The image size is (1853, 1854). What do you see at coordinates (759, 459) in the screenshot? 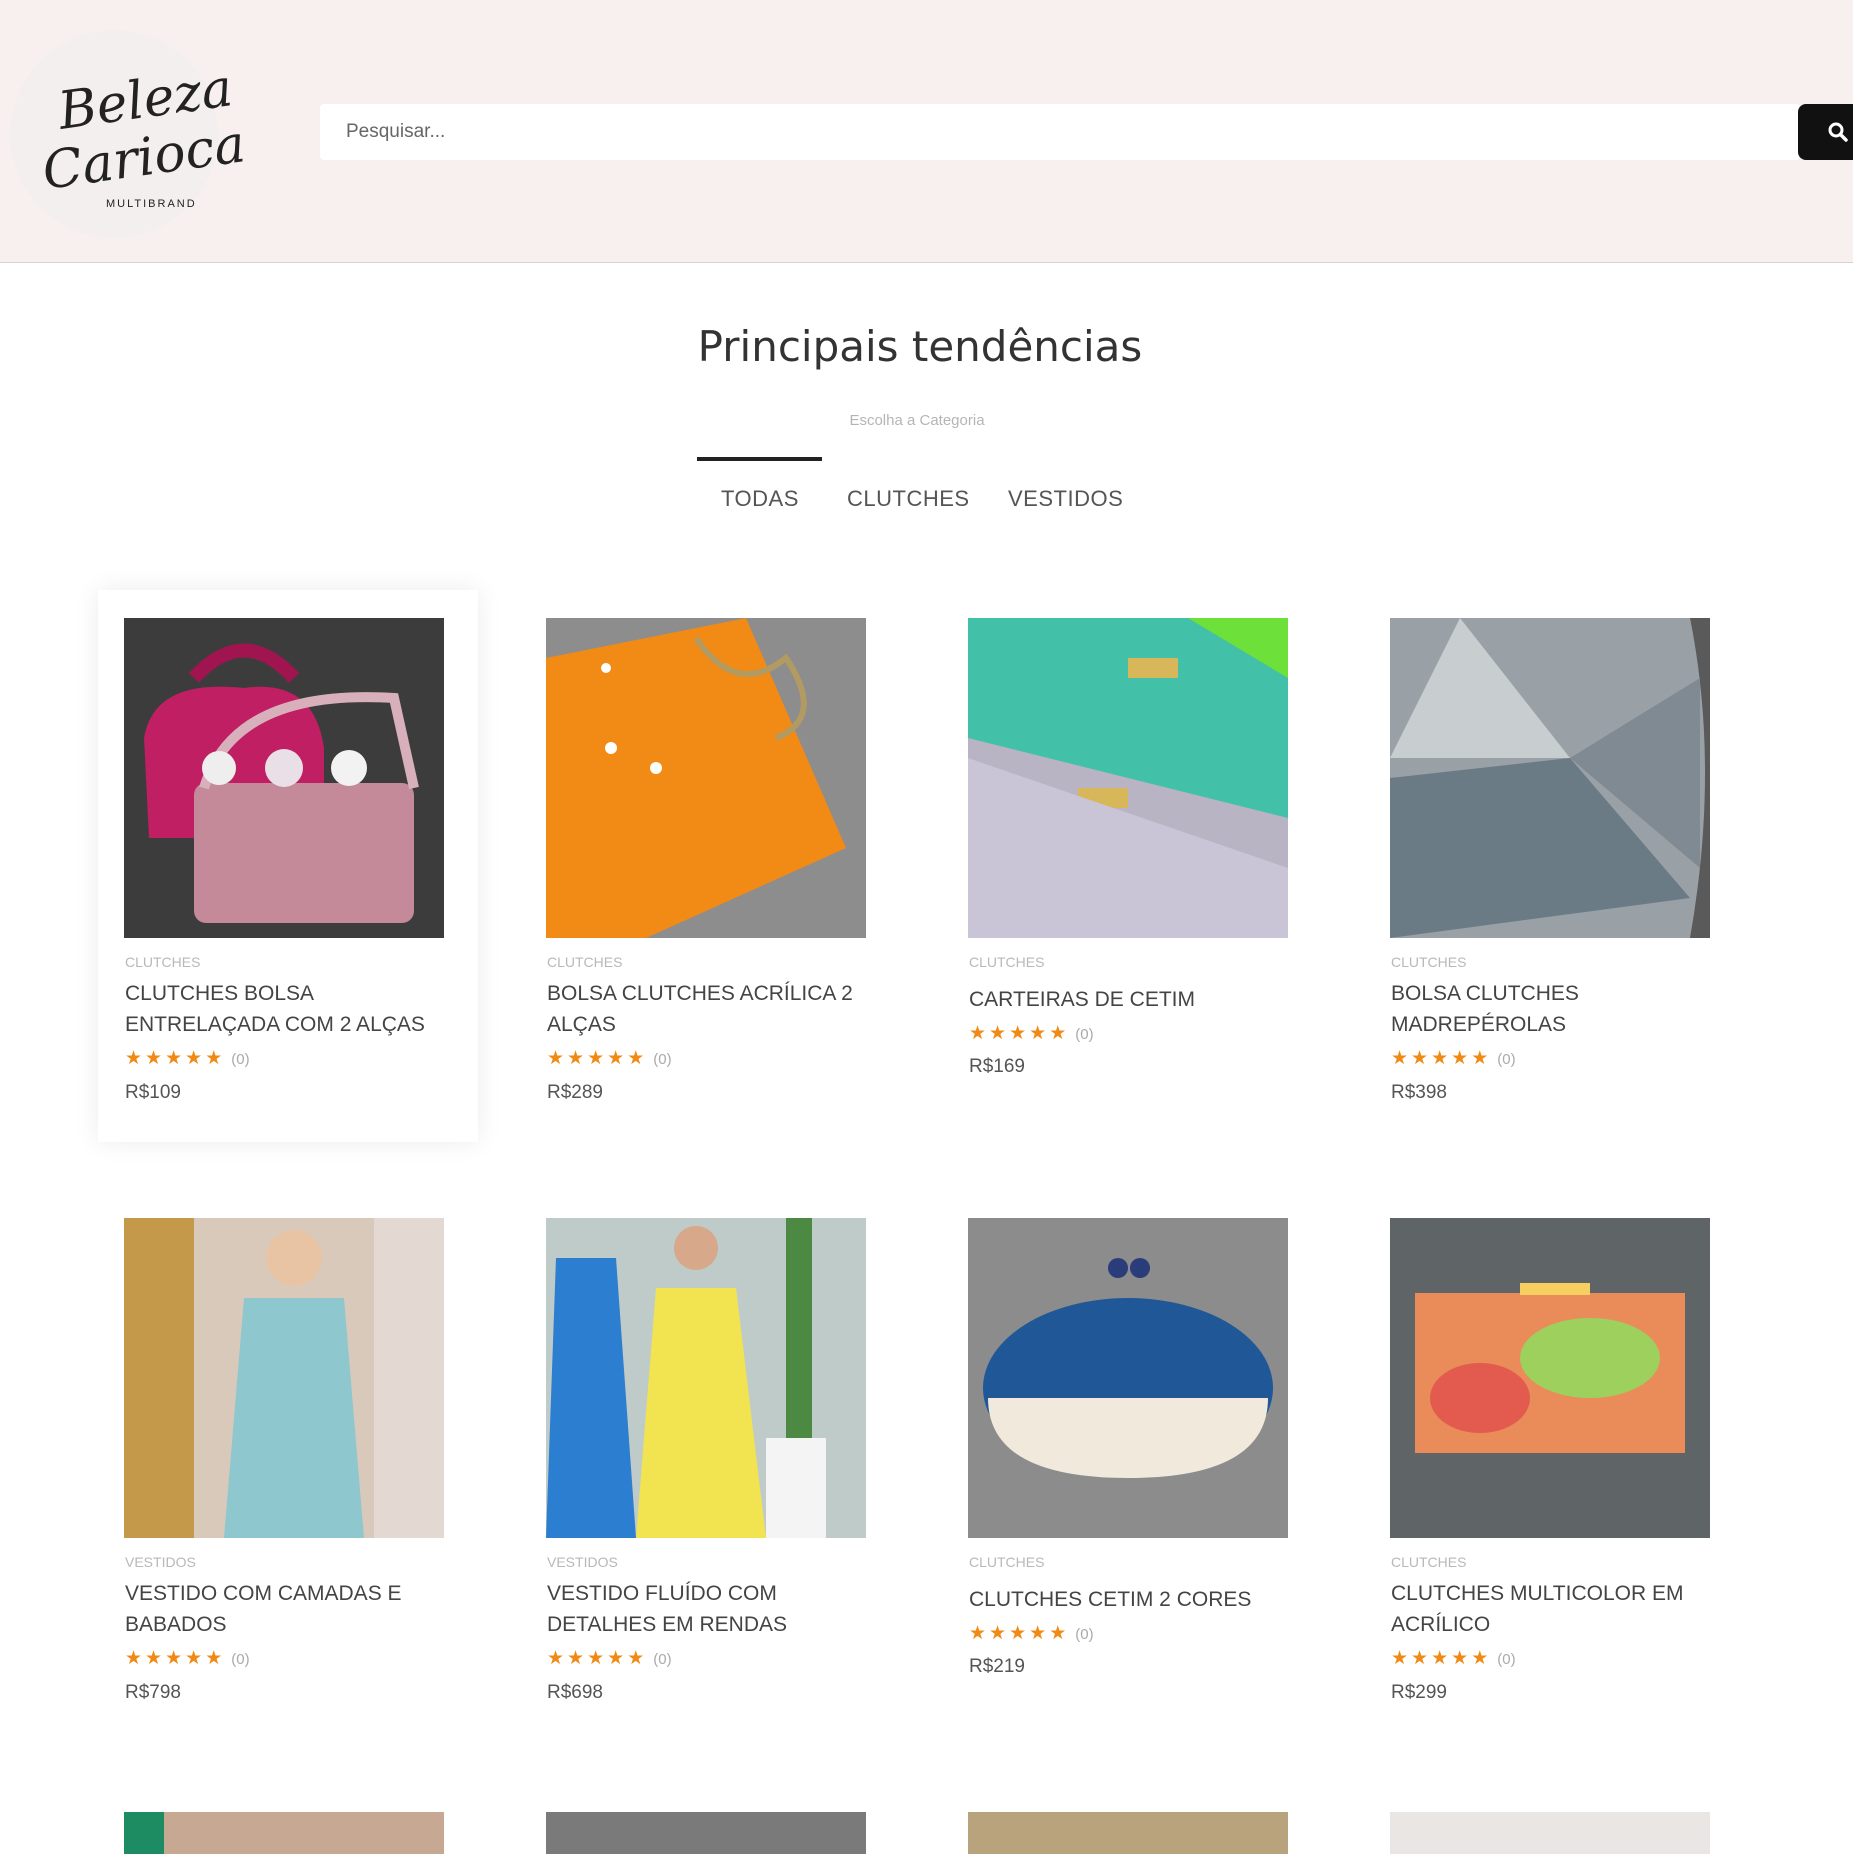
I see `active-tab-indicator` at bounding box center [759, 459].